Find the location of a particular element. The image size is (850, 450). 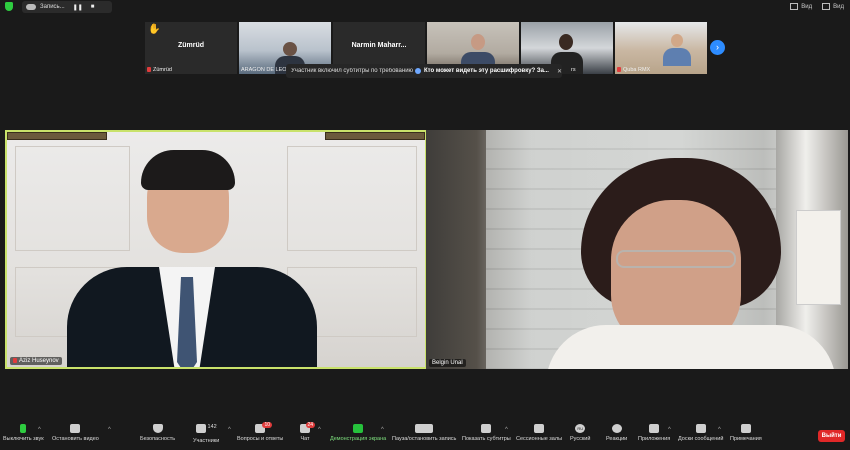

record-pause-icon is located at coordinates (424, 428).